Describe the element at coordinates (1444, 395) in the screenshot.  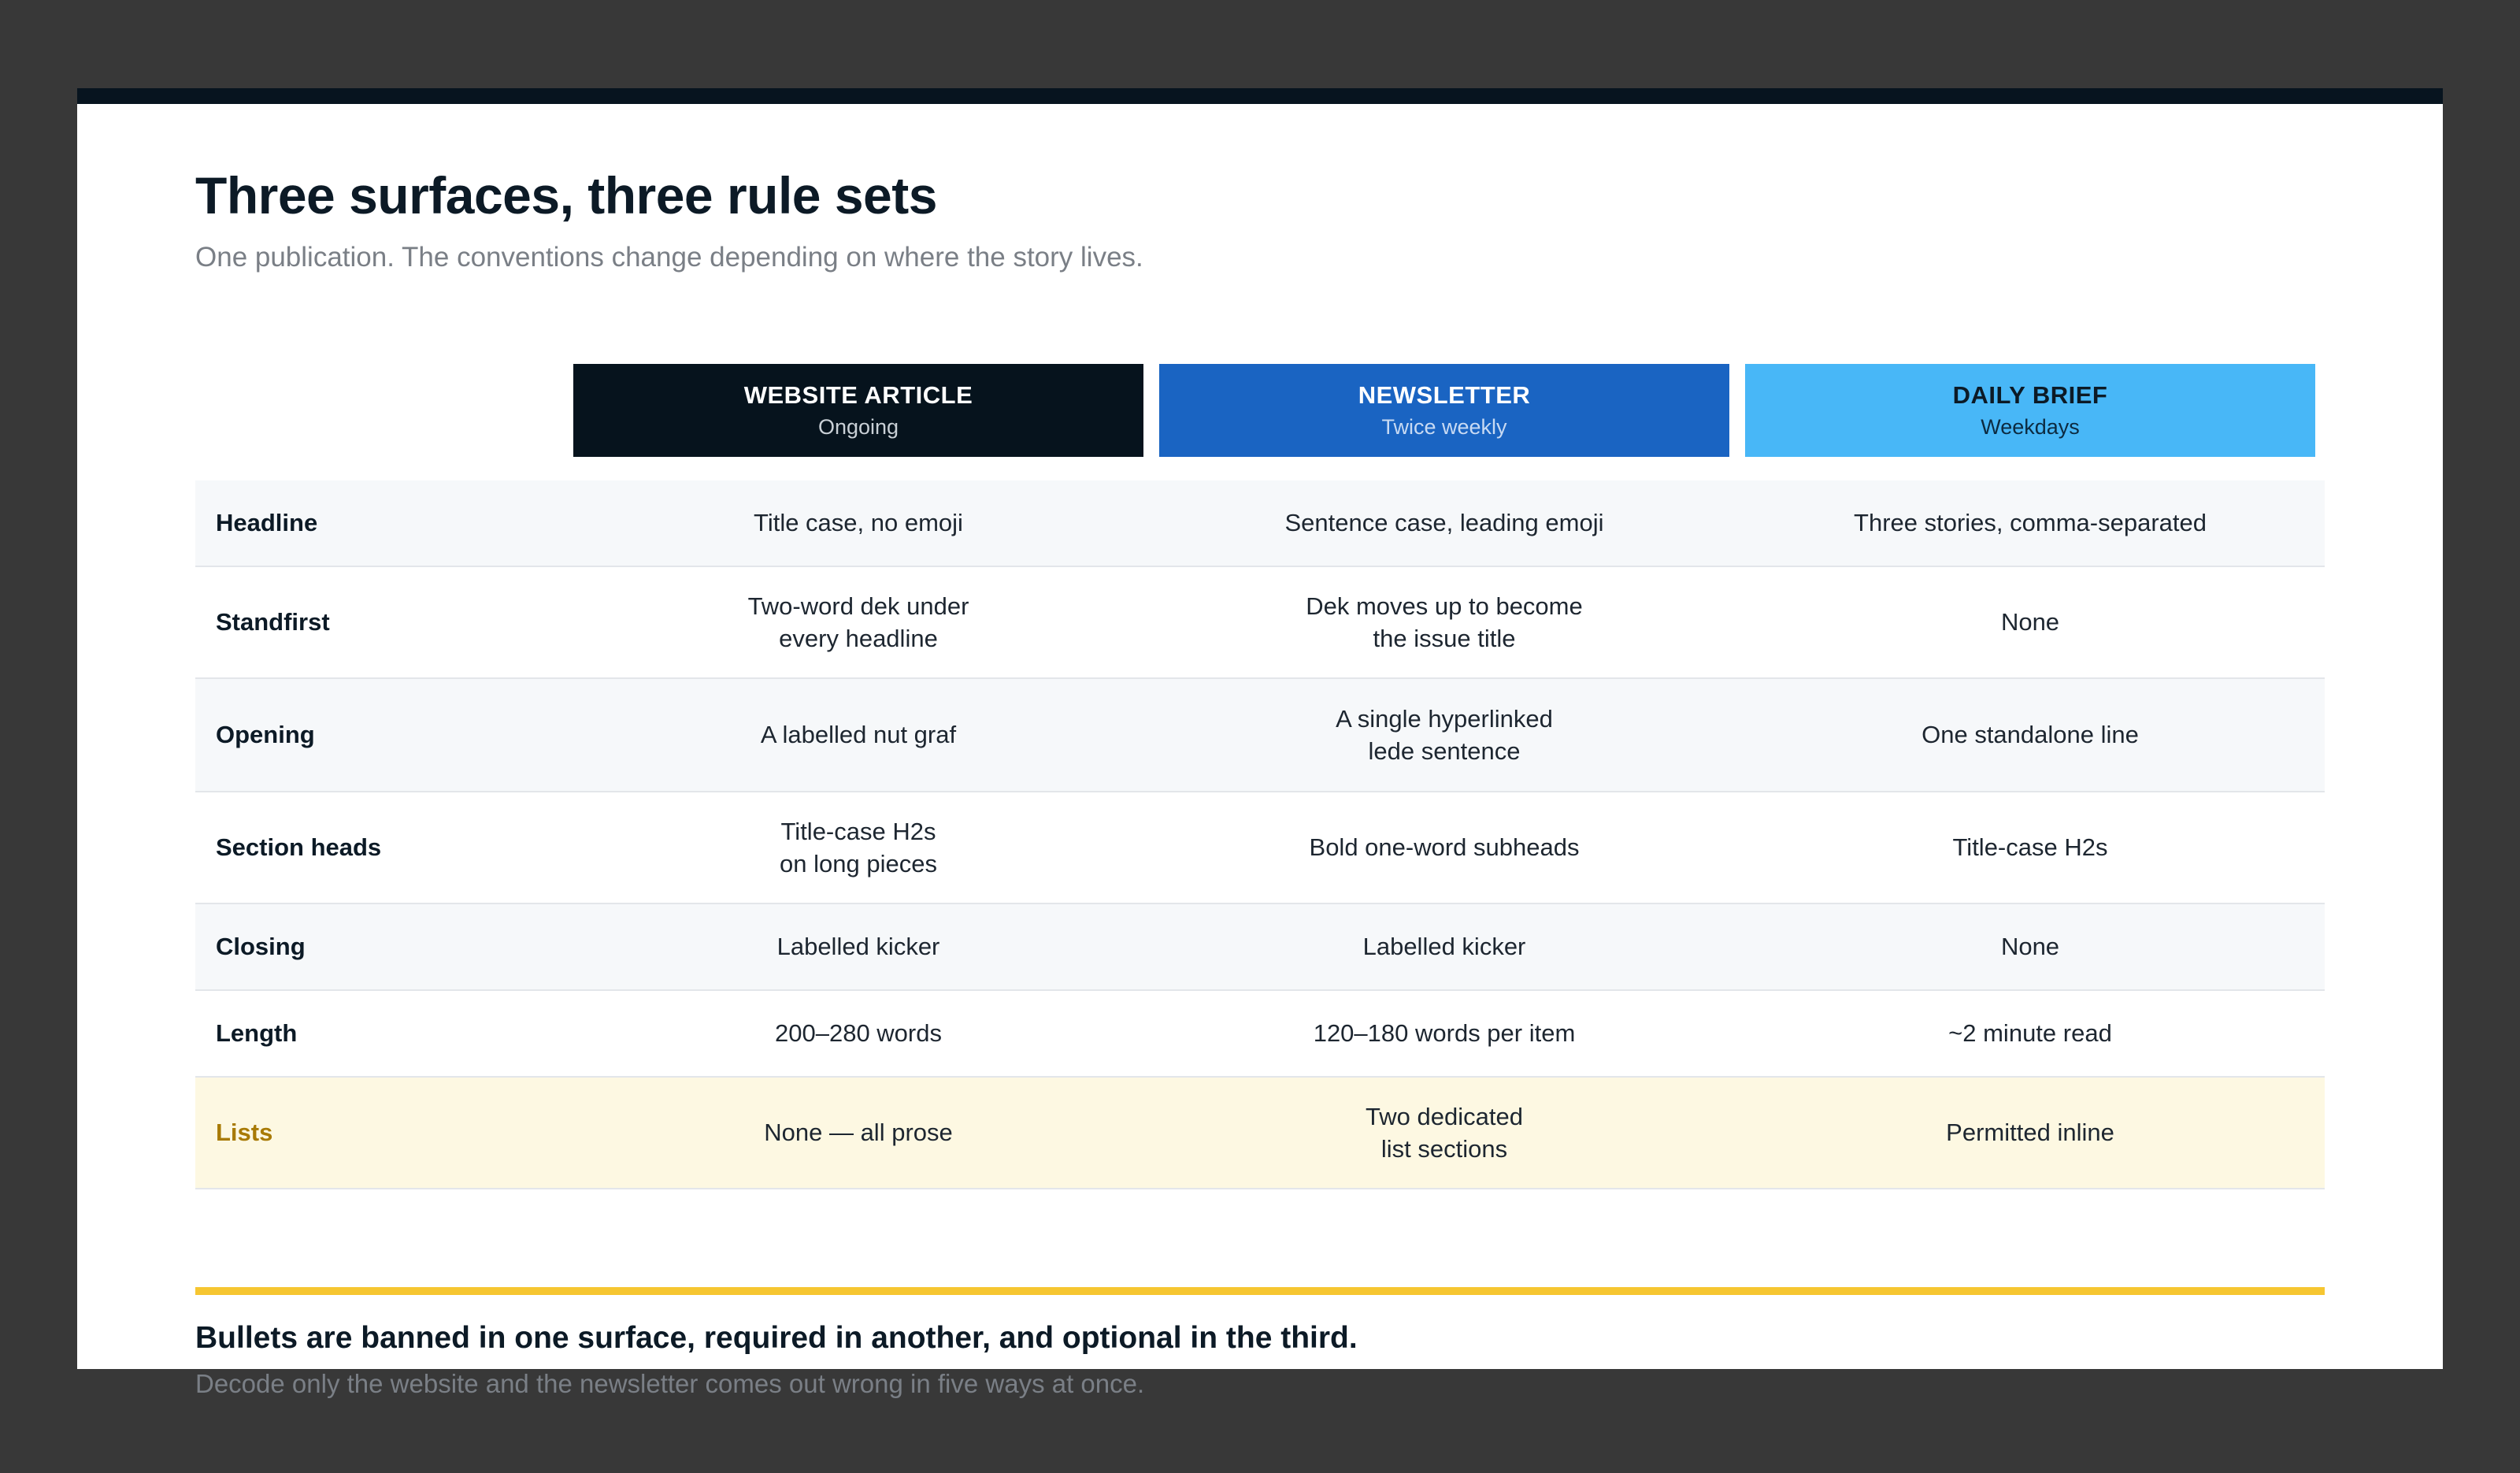
I see `column-header-title: NEWSLETTER` at that location.